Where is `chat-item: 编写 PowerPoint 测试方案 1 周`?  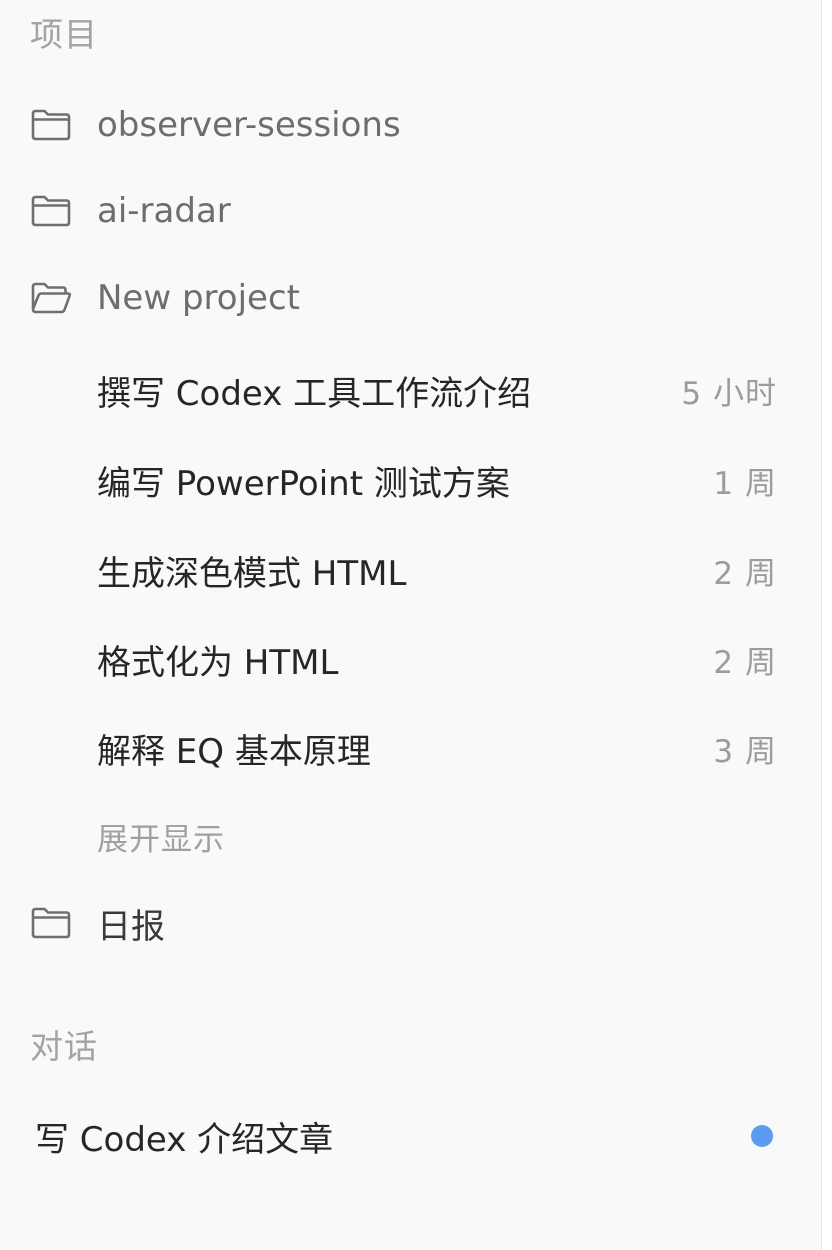
chat-item: 编写 PowerPoint 测试方案 1 周 is located at coordinates (410, 480).